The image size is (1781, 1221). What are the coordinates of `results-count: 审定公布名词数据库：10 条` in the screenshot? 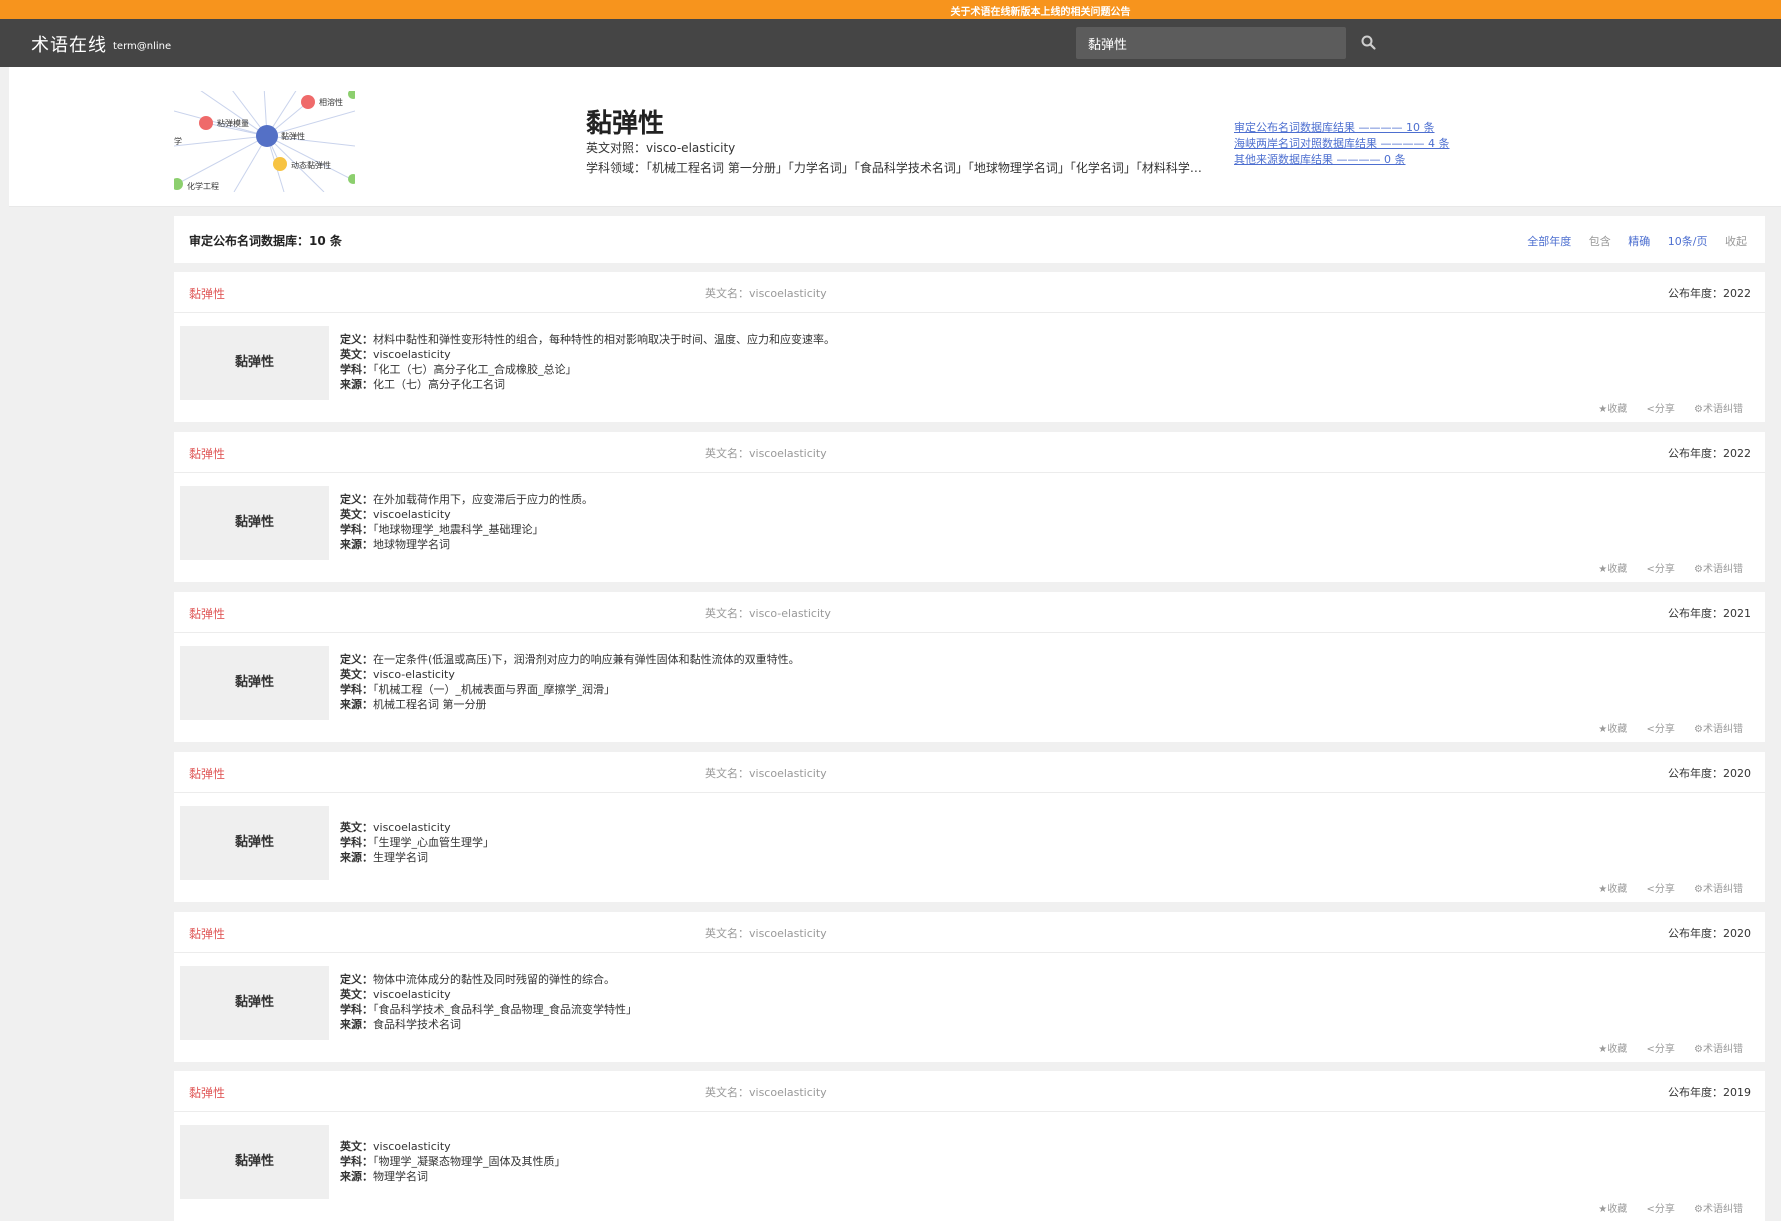 It's located at (265, 241).